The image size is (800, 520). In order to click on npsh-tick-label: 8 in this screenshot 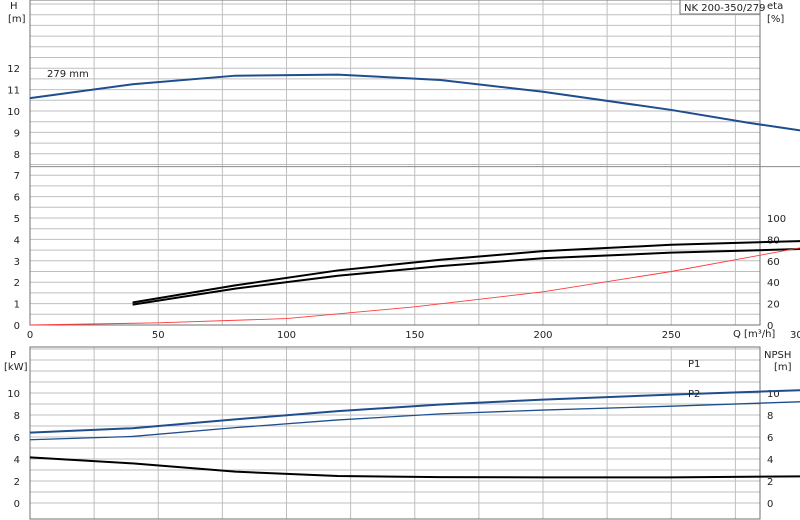, I will do `click(770, 416)`.